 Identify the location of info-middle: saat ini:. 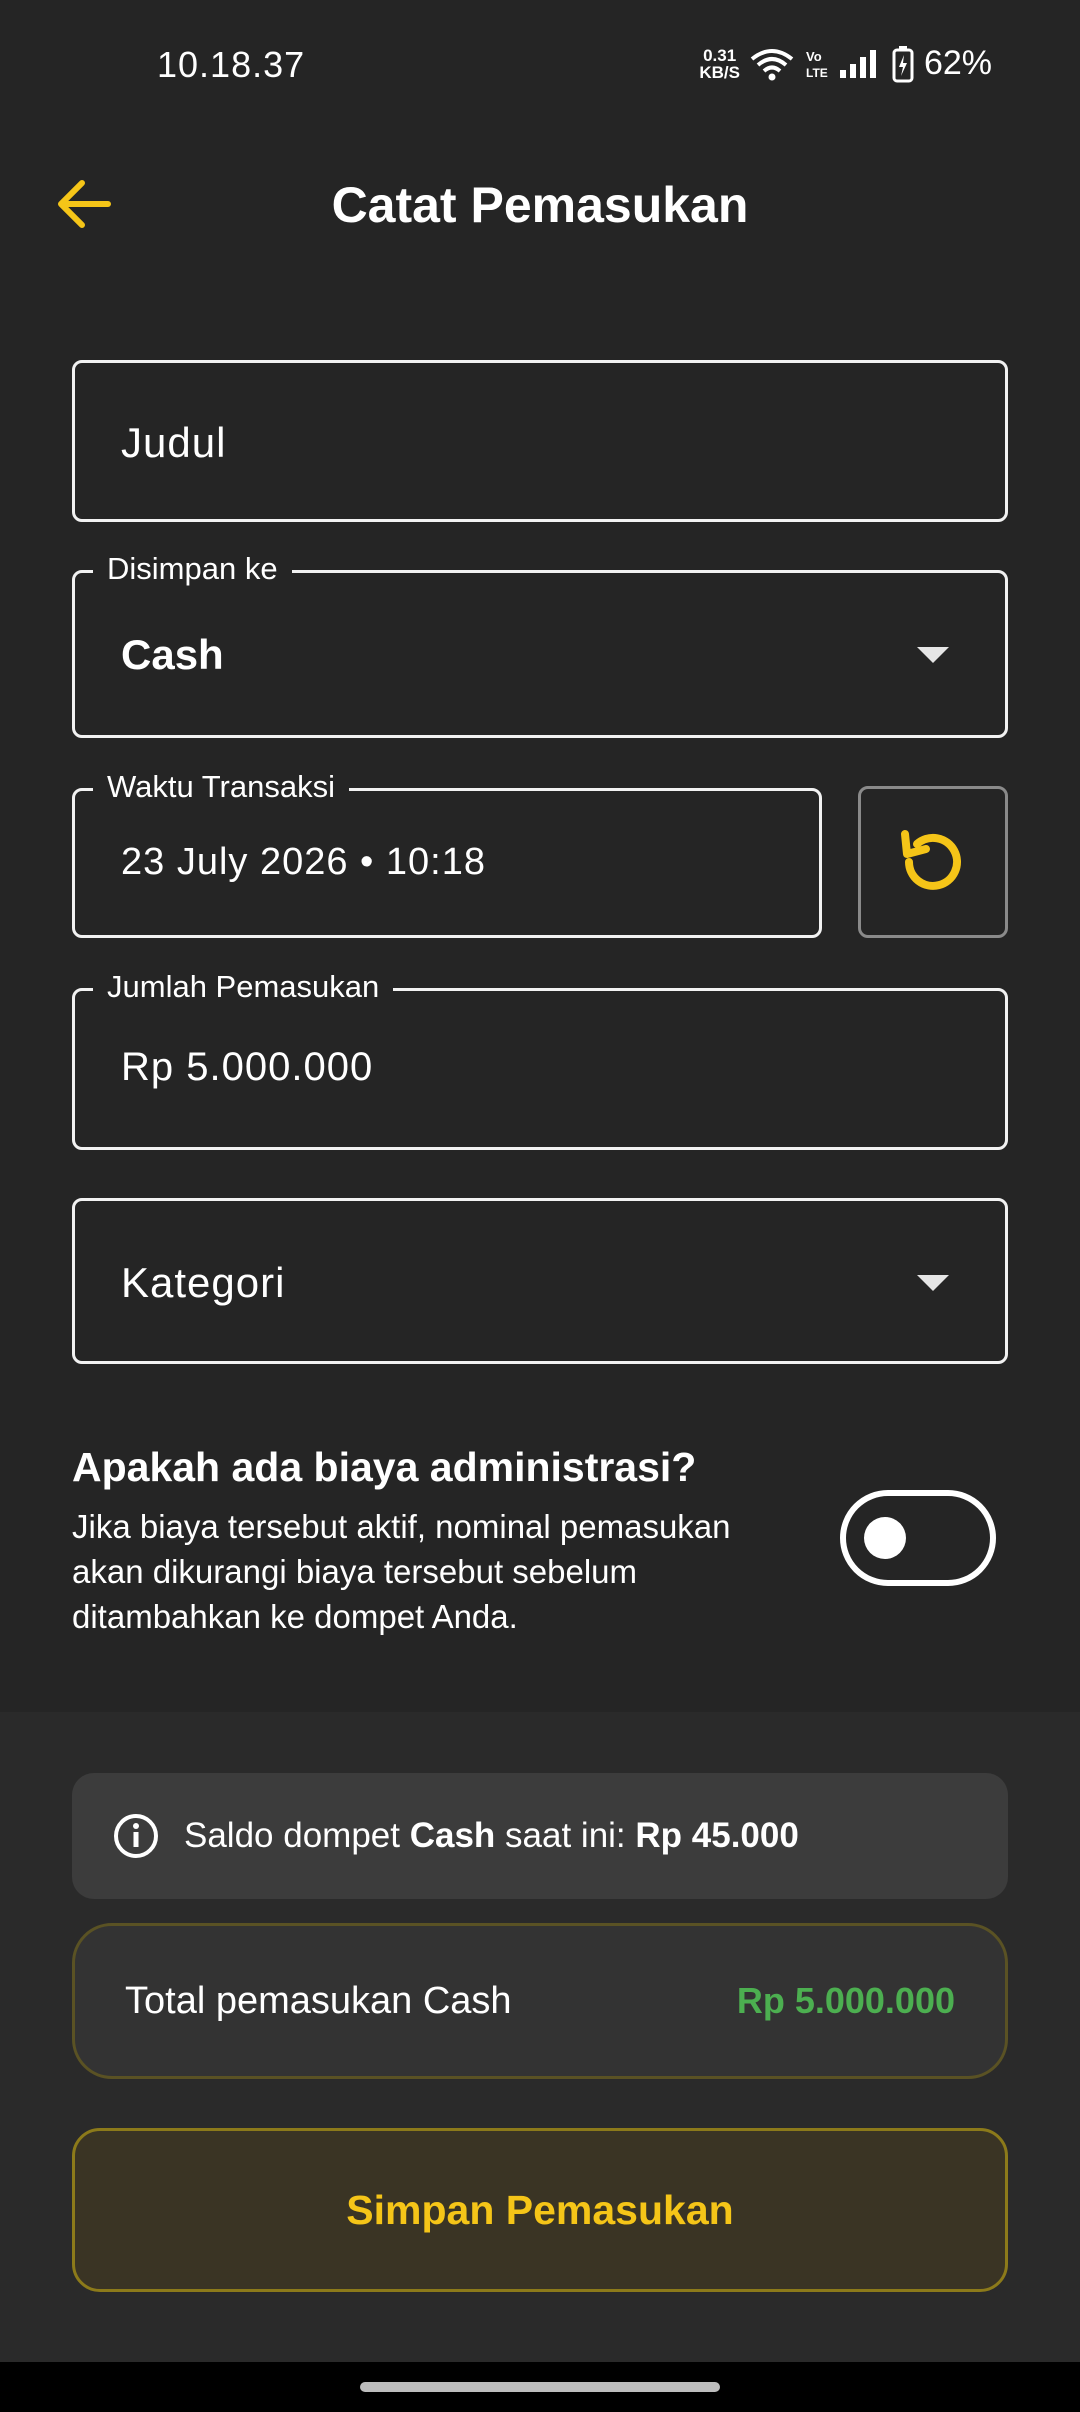
(565, 1835).